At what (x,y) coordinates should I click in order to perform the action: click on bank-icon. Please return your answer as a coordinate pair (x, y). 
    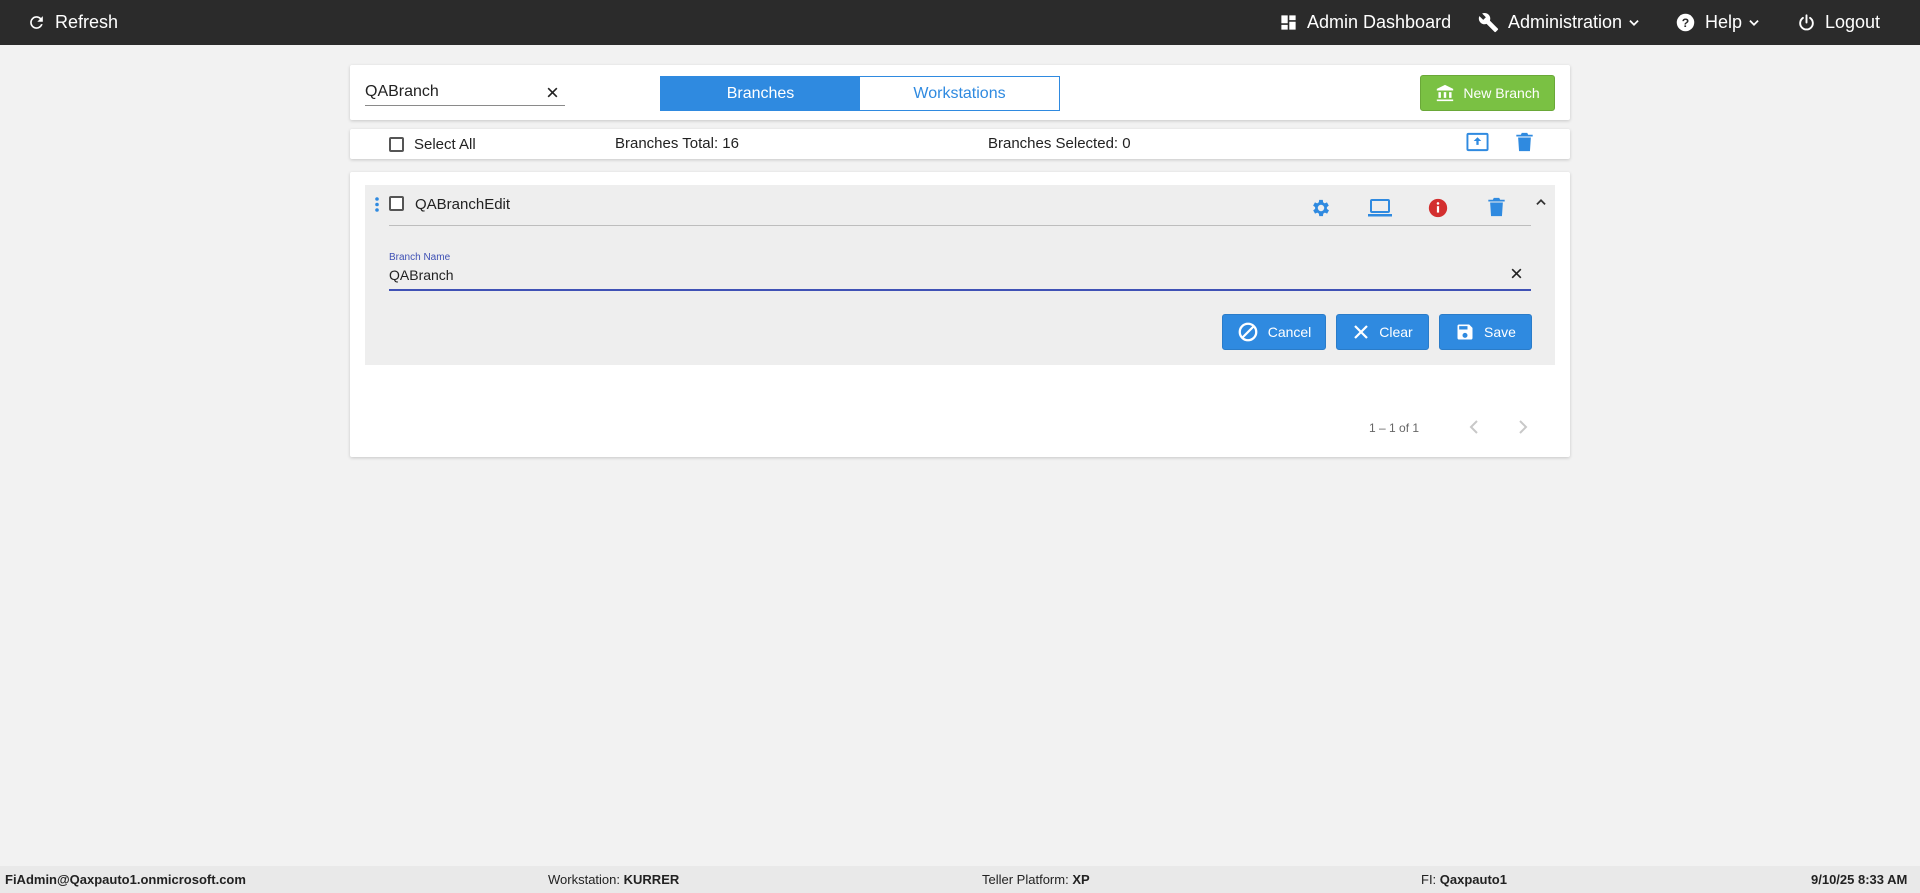
    Looking at the image, I should click on (1445, 93).